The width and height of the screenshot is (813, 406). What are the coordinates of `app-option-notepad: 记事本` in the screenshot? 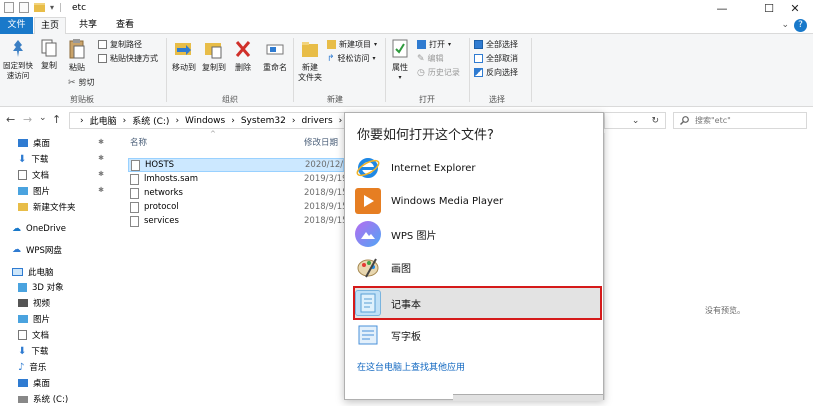 It's located at (477, 303).